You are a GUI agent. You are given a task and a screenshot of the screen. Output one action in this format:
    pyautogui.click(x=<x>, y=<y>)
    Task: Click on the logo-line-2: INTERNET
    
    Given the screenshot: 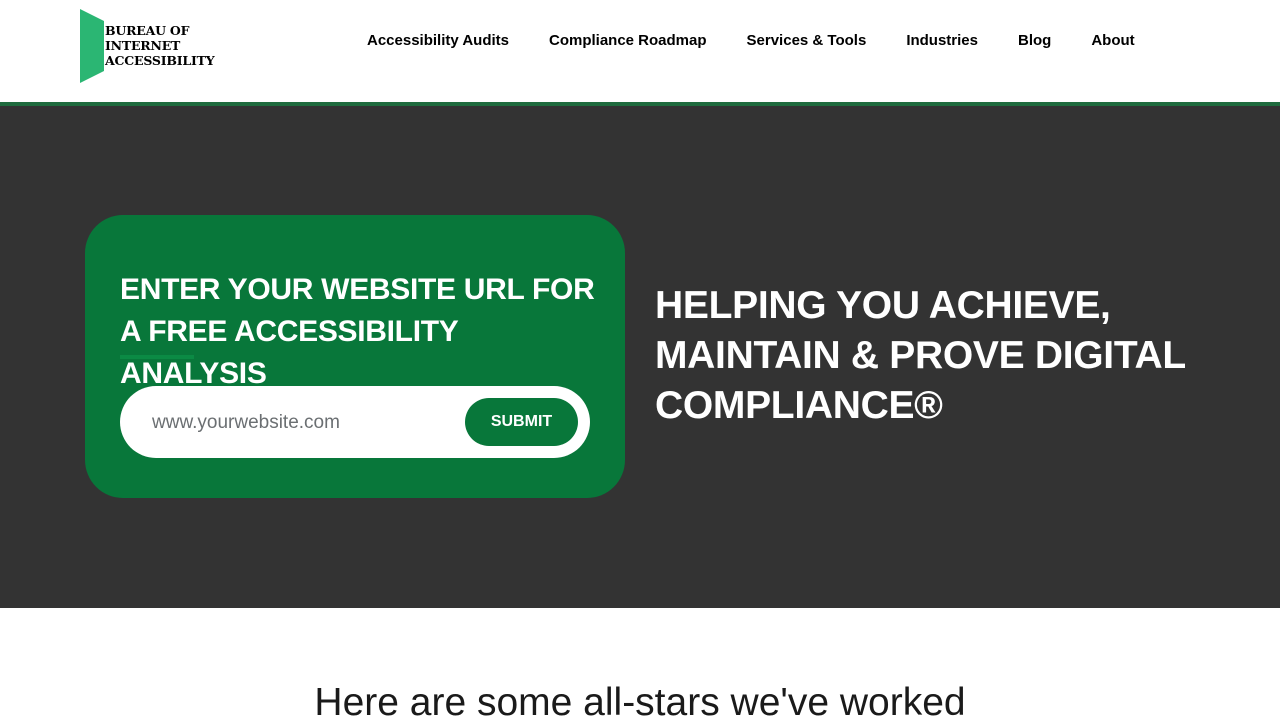 What is the action you would take?
    pyautogui.click(x=143, y=45)
    